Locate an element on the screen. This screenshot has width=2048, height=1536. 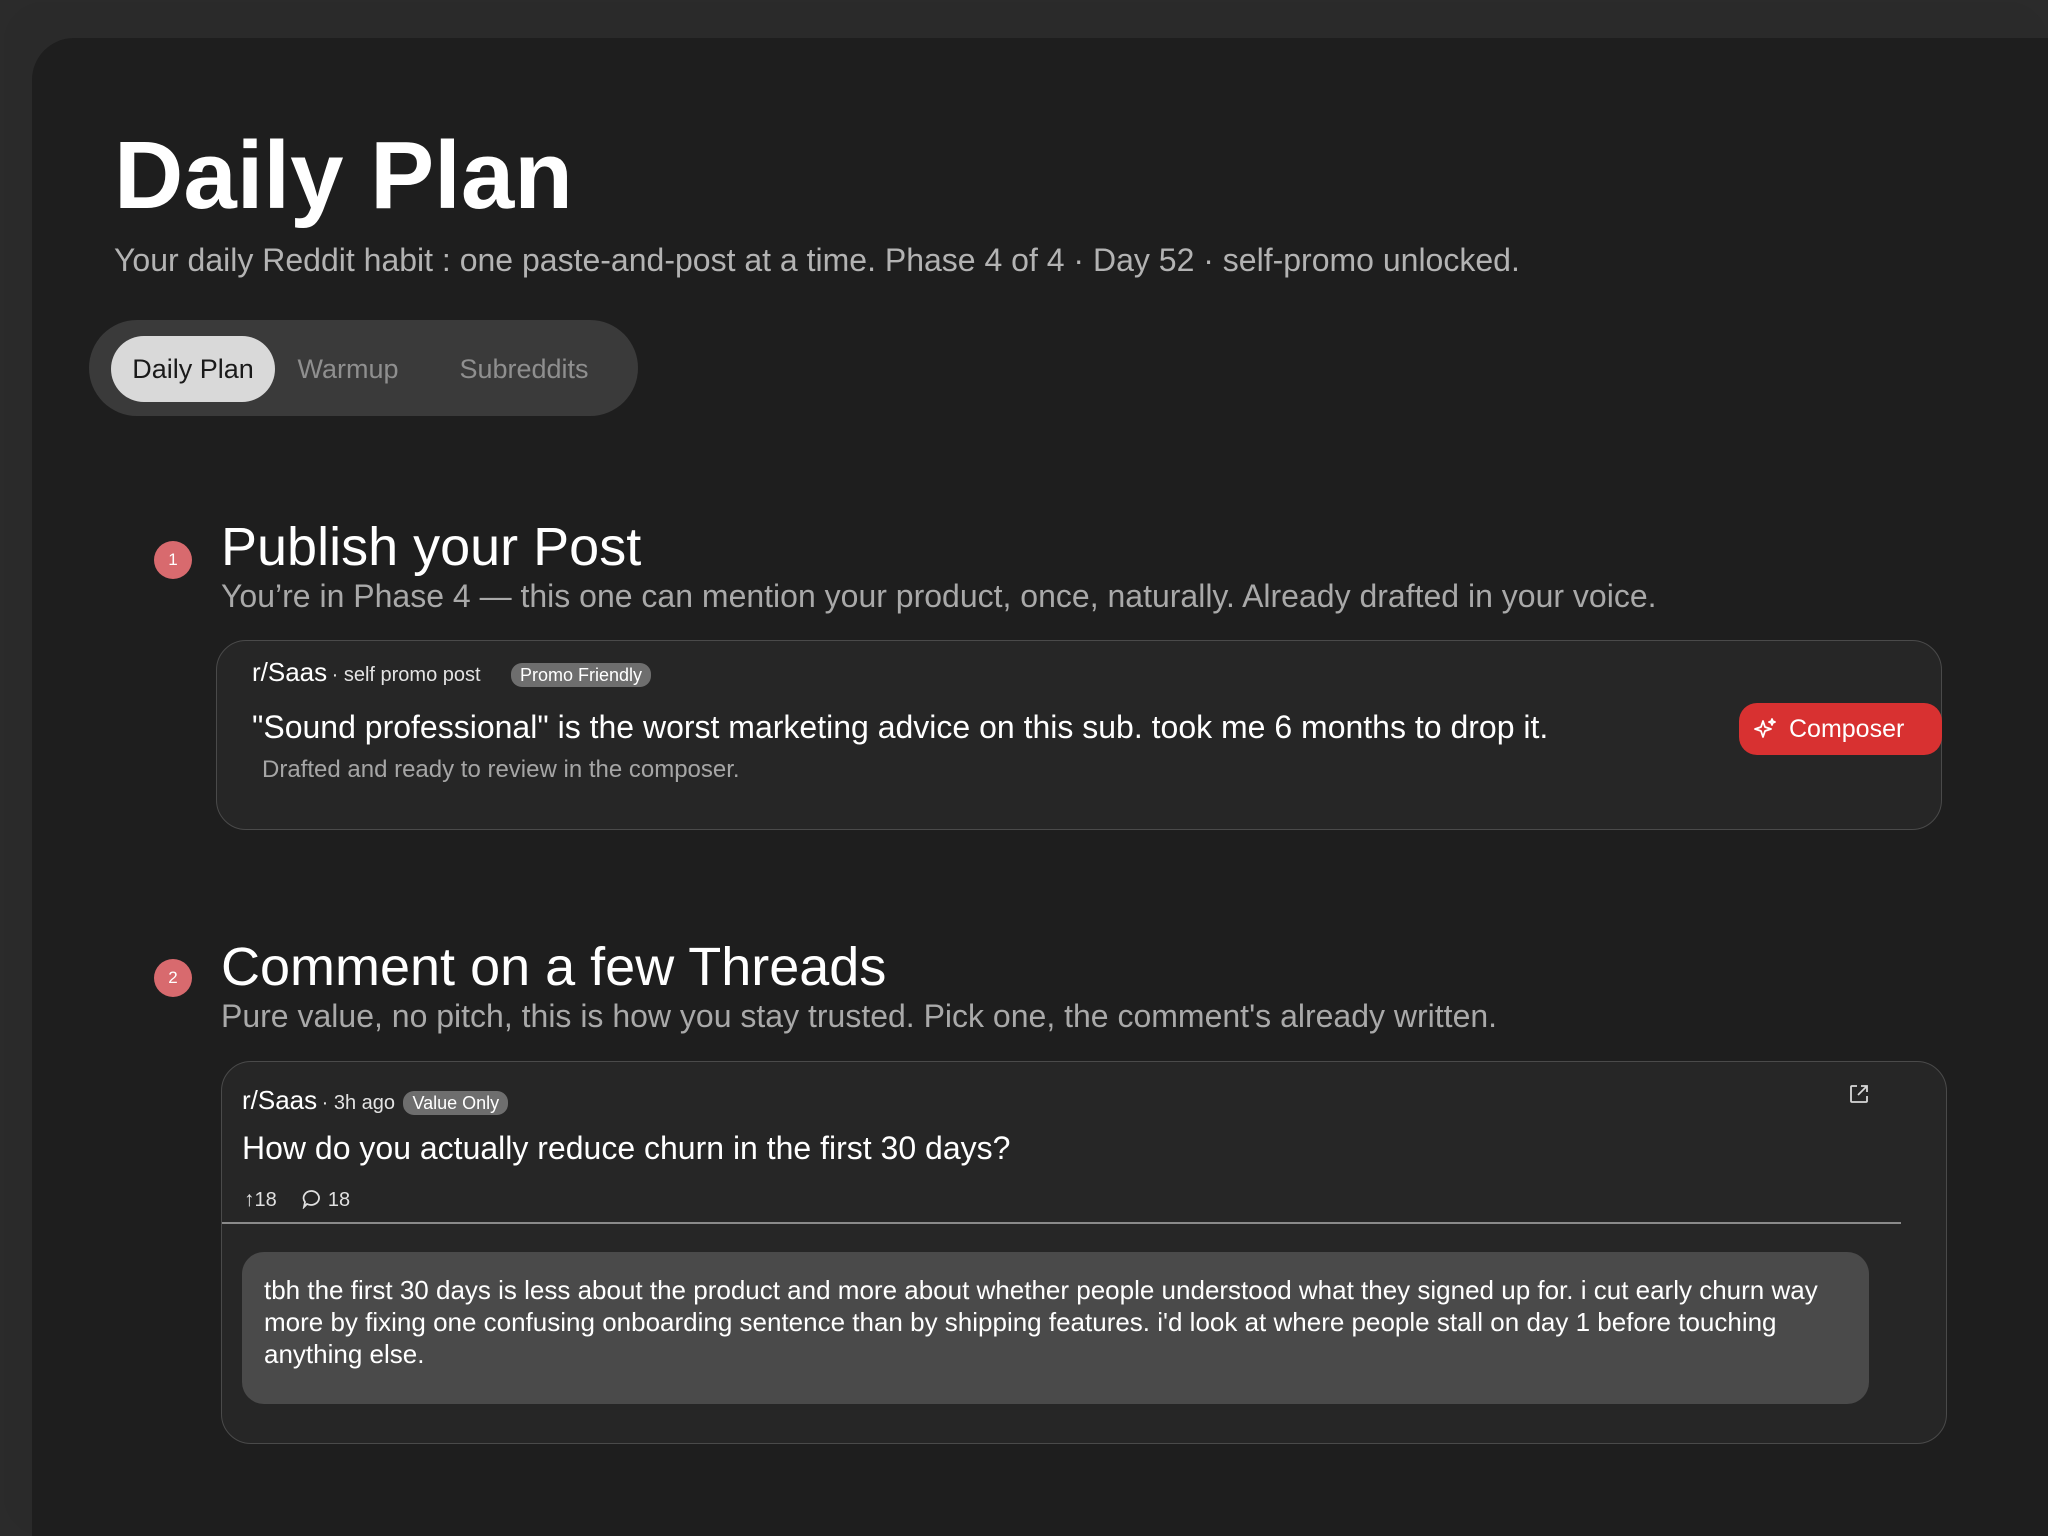
post-card-meta: r/Saas · self promo post Promo Friendly is located at coordinates (452, 672).